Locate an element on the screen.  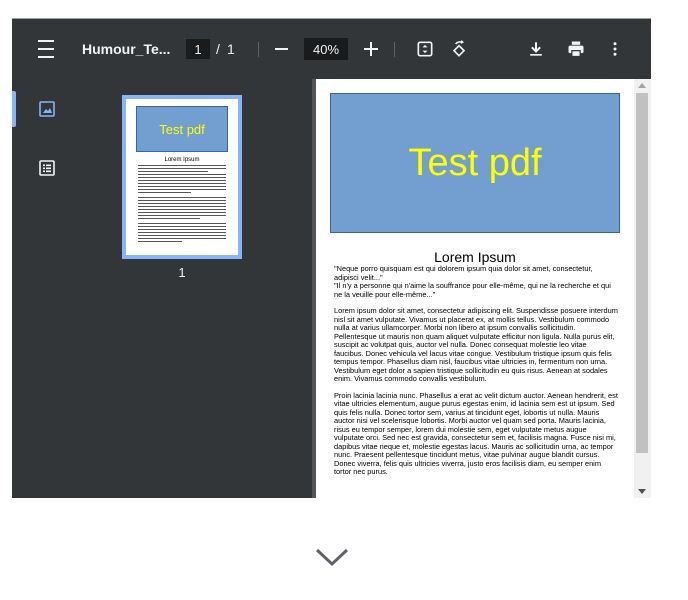
menu-icon is located at coordinates (46, 49).